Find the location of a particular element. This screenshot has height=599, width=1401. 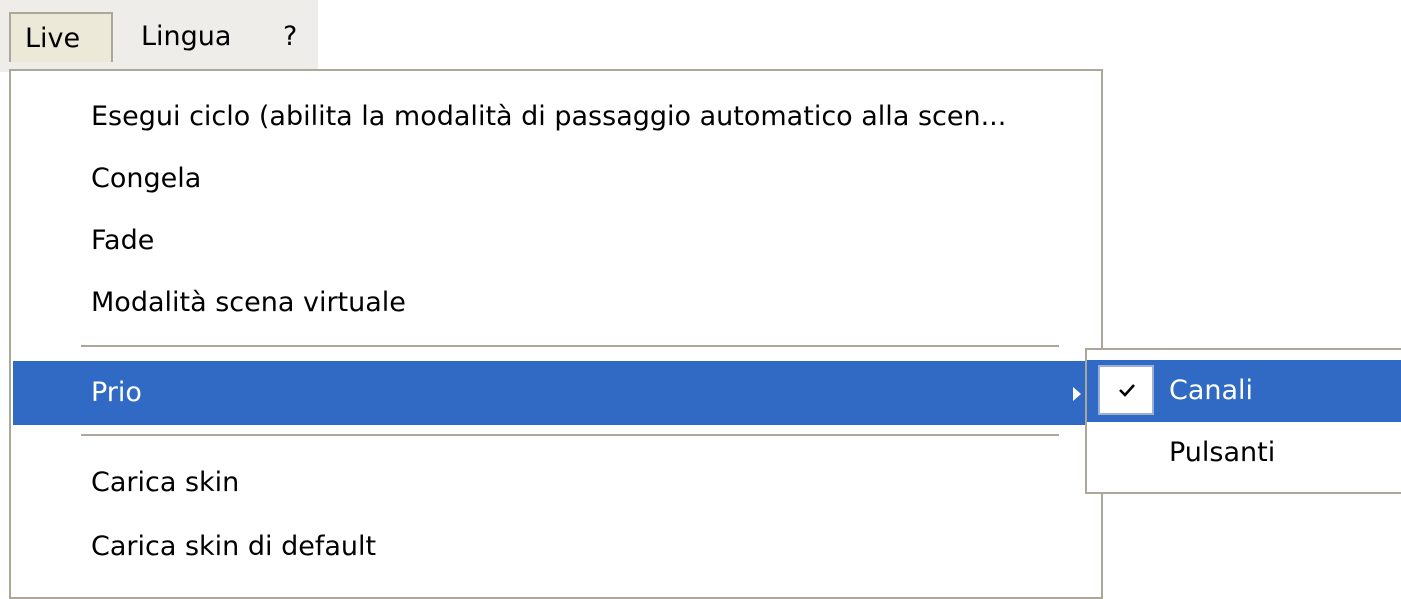

menu-item-label: Congela is located at coordinates (146, 178).